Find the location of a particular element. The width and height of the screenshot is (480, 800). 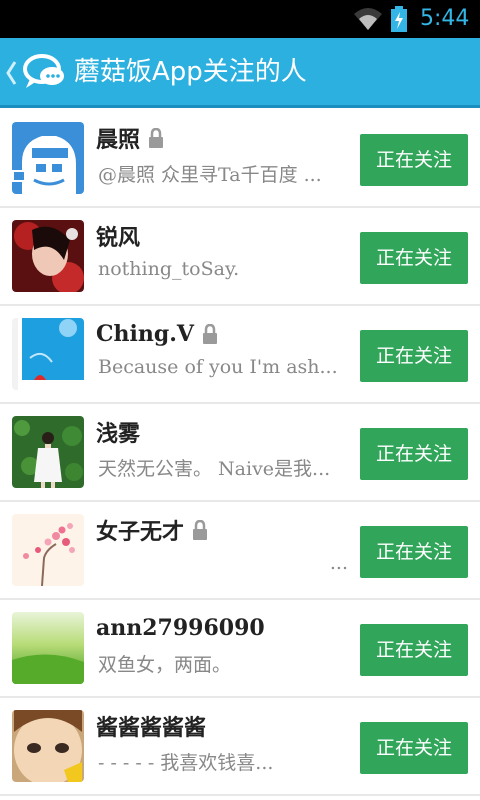

page-title: 蘑菇饭App关注的人 is located at coordinates (190, 72).